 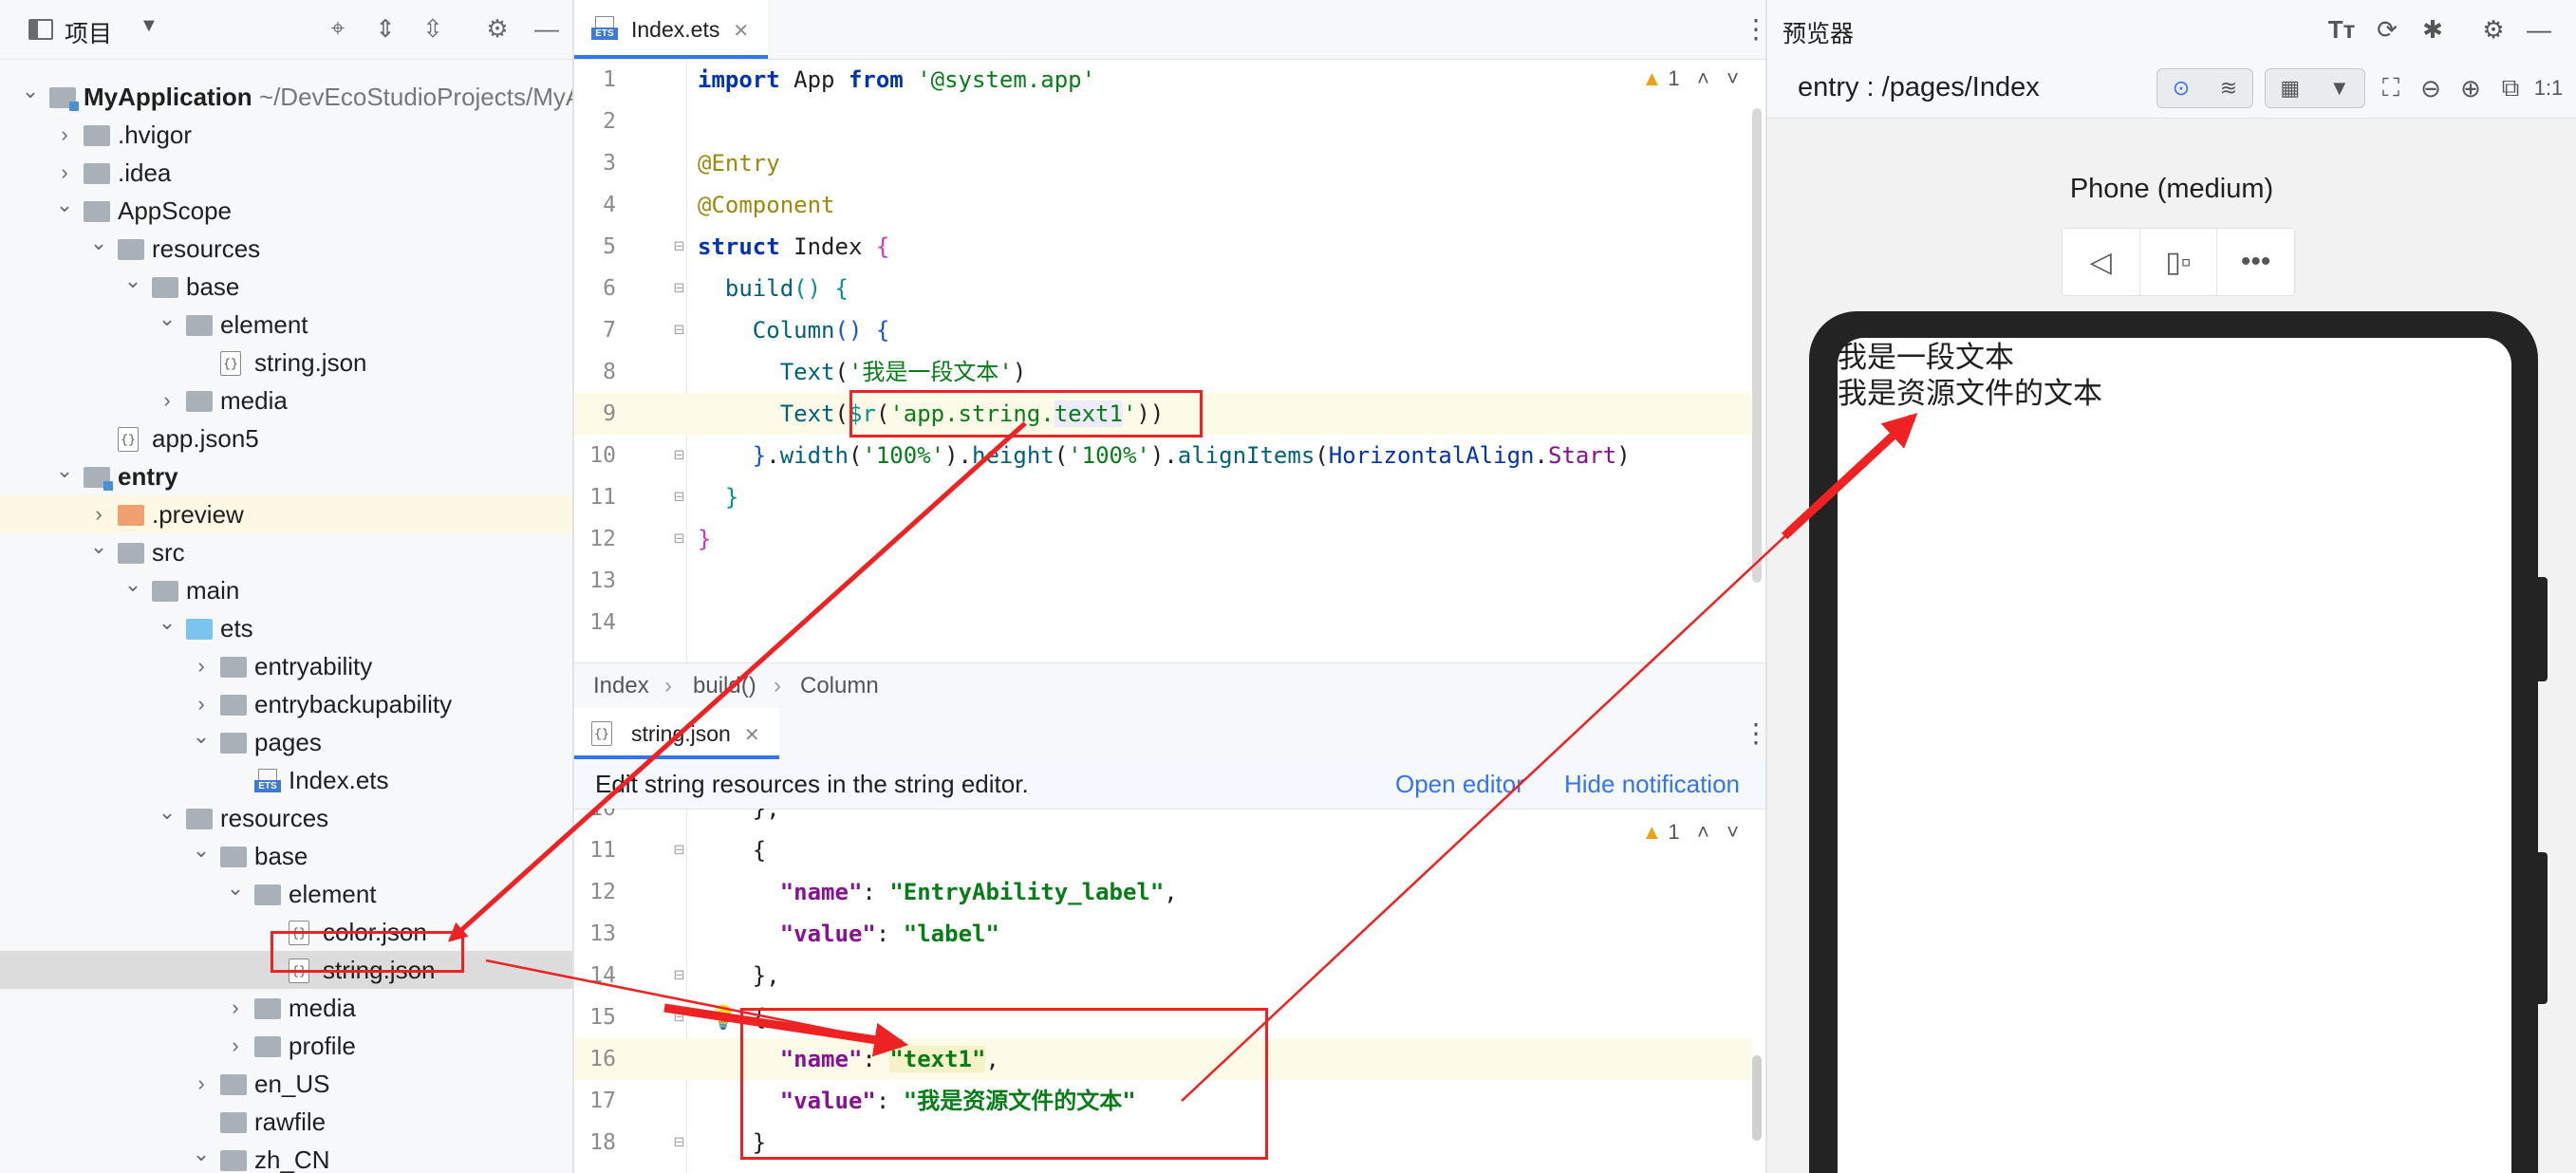 I want to click on tree-item: ⌄ entry, so click(x=286, y=476).